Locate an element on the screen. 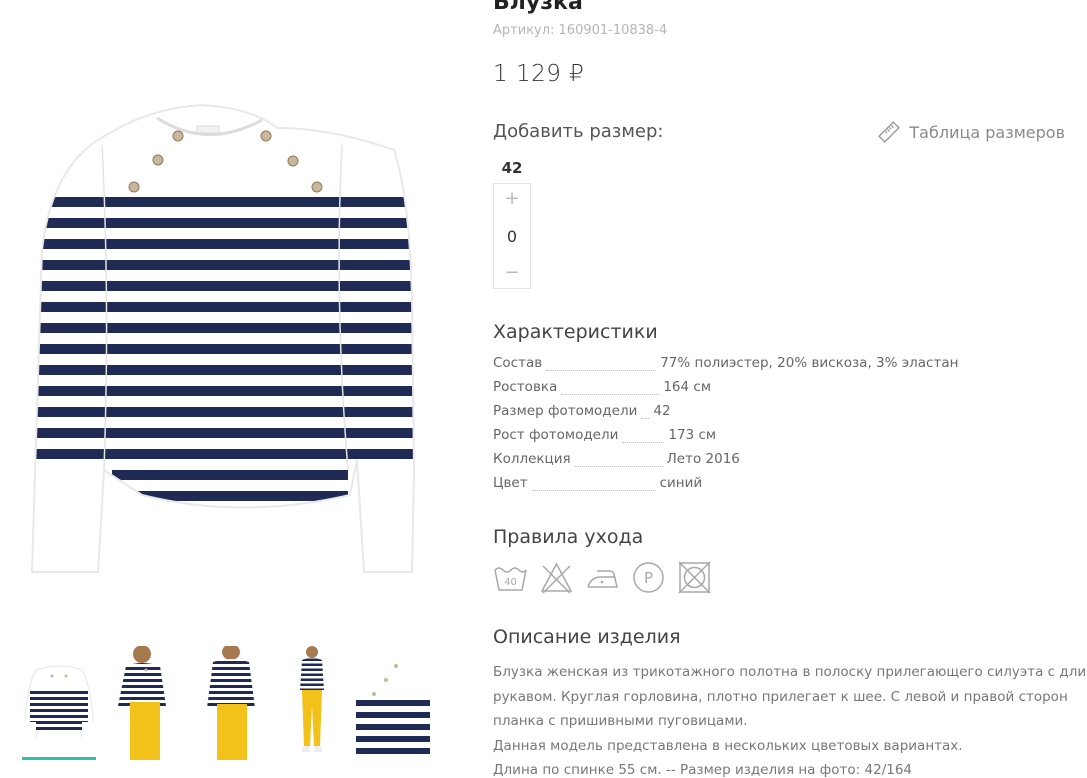  description-heading: Описание изделия is located at coordinates (587, 637).